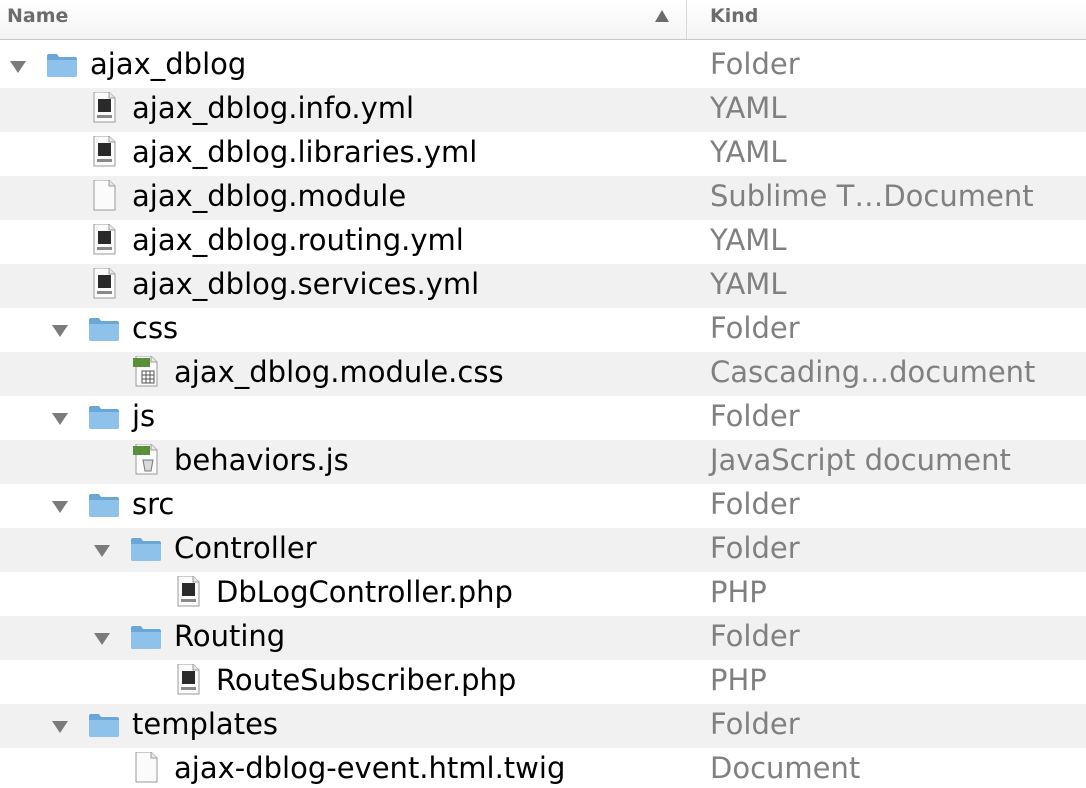 The height and width of the screenshot is (788, 1086). Describe the element at coordinates (543, 242) in the screenshot. I see `file-row: ajax_dblog.routing.yml YAML` at that location.